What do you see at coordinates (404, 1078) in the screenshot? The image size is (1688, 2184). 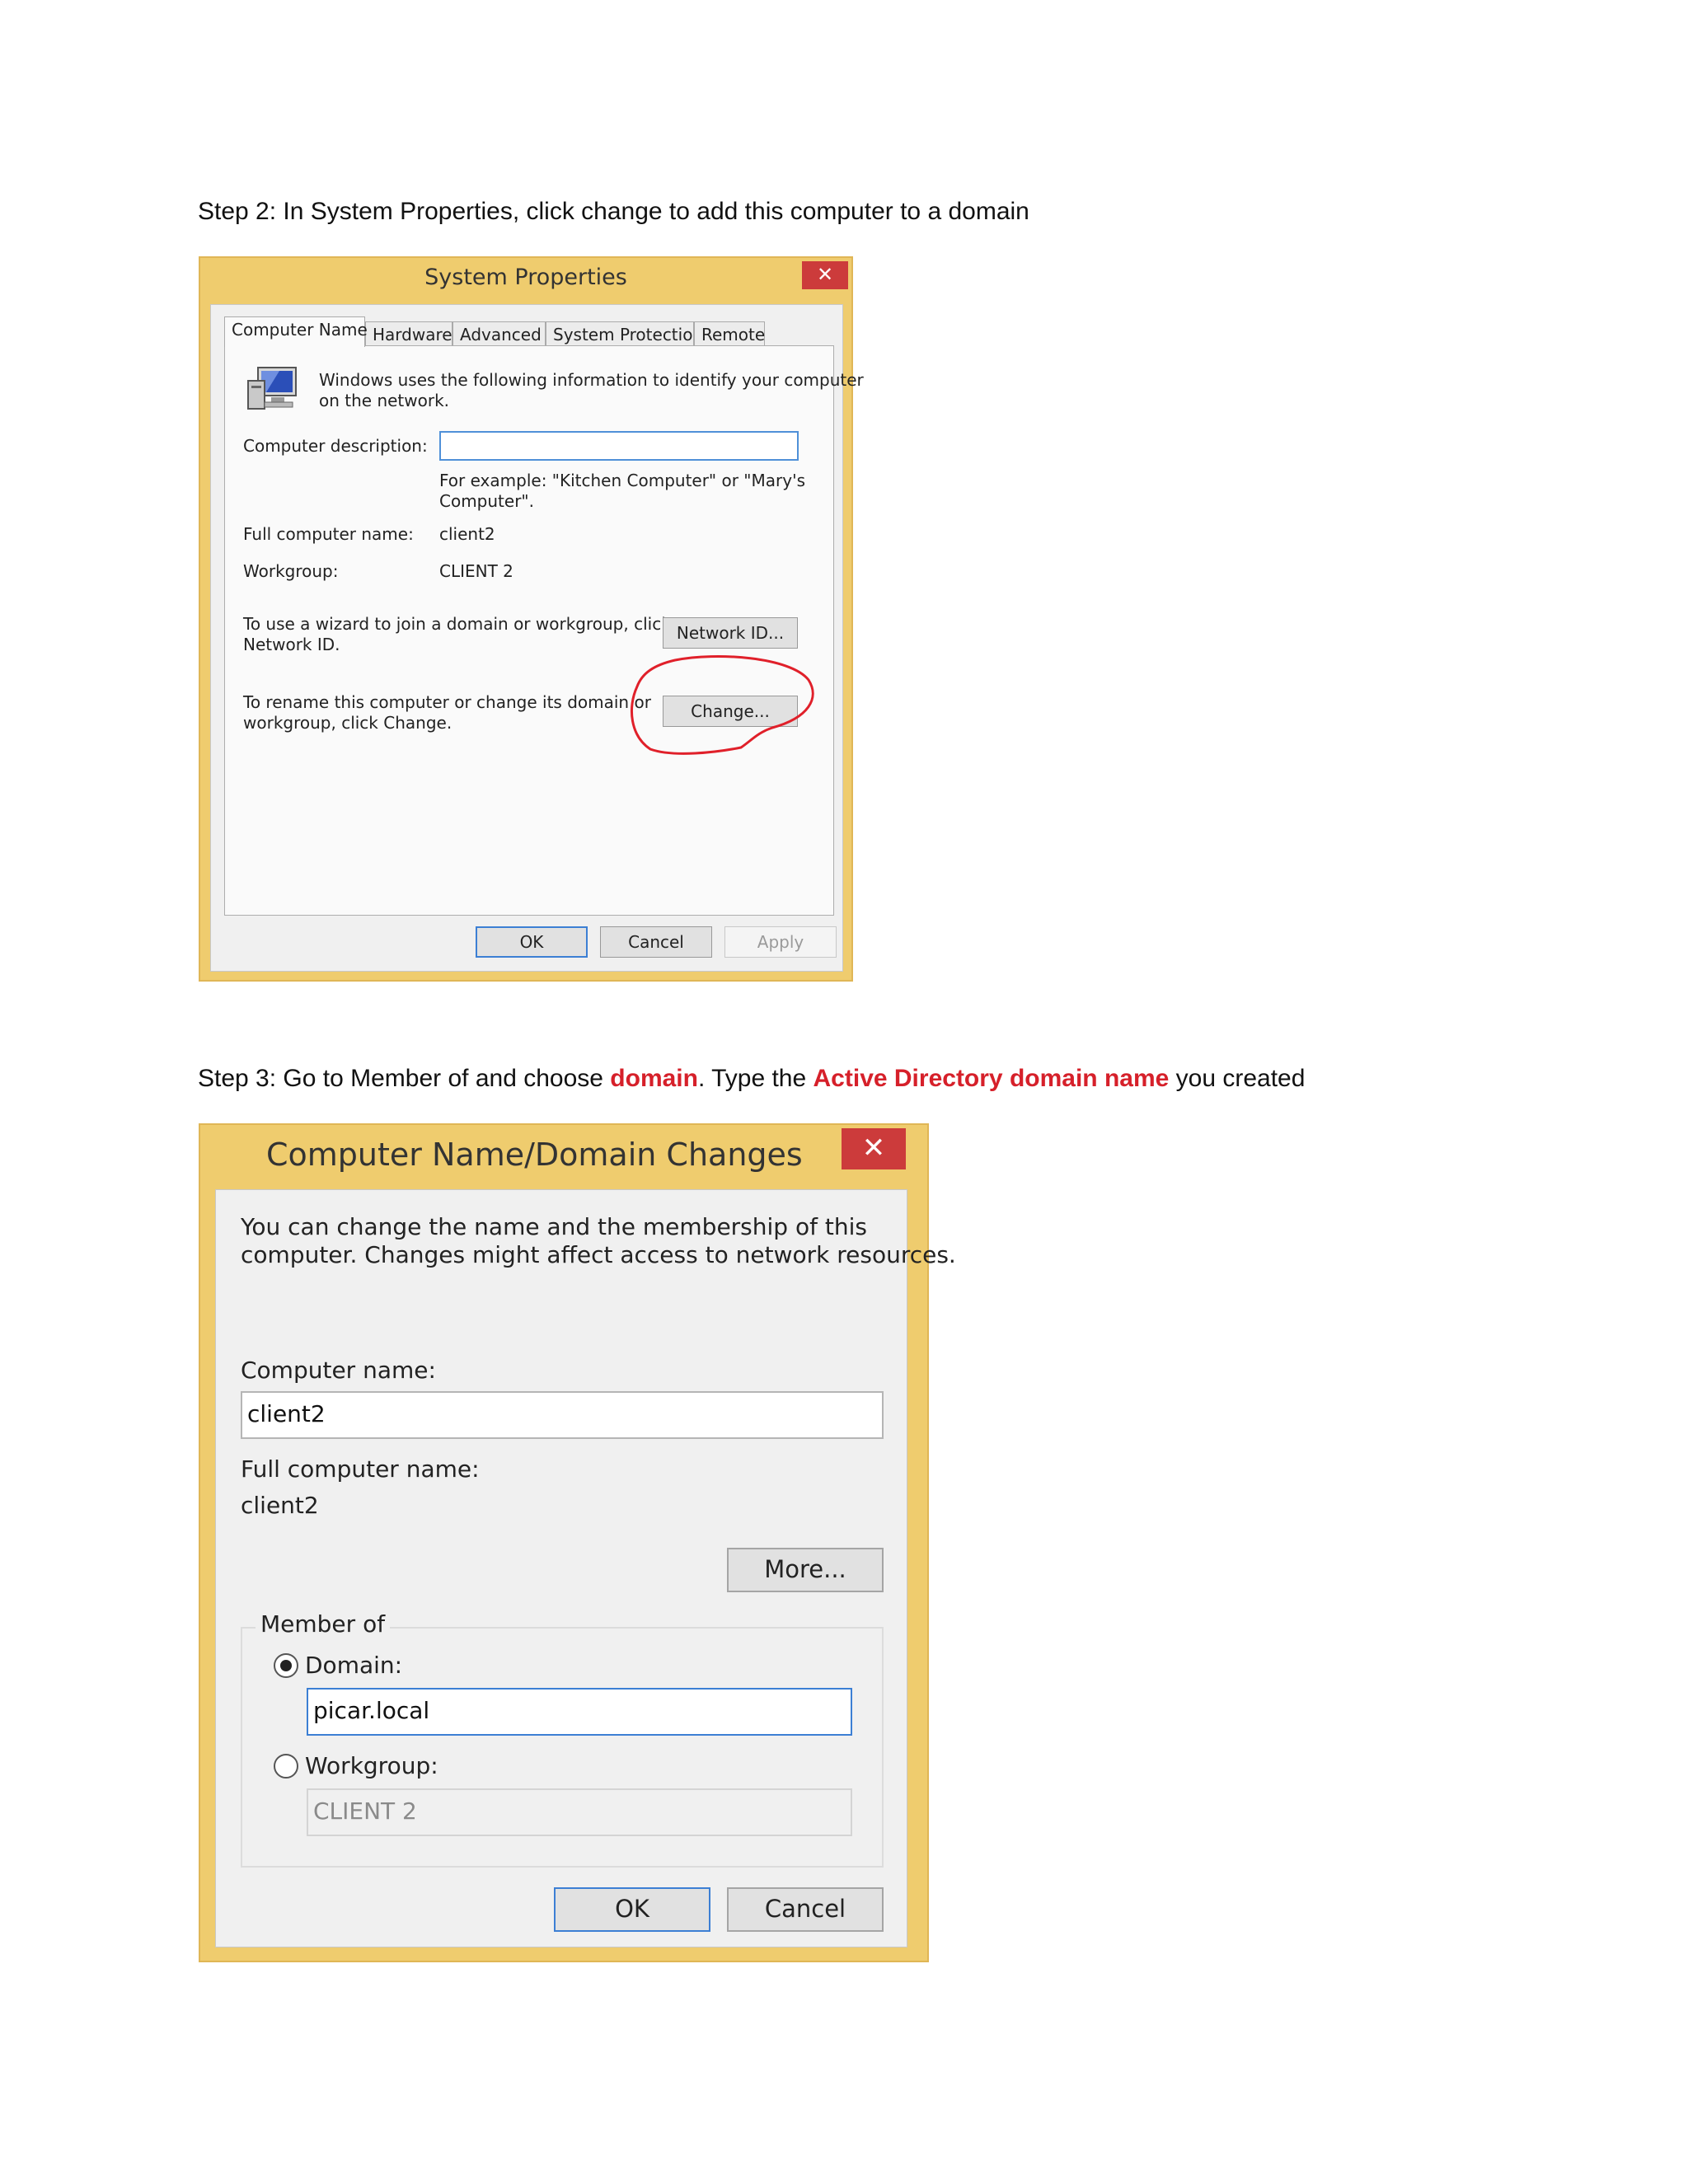 I see `caption-text-1: Step 3: Go to Member of and choose` at bounding box center [404, 1078].